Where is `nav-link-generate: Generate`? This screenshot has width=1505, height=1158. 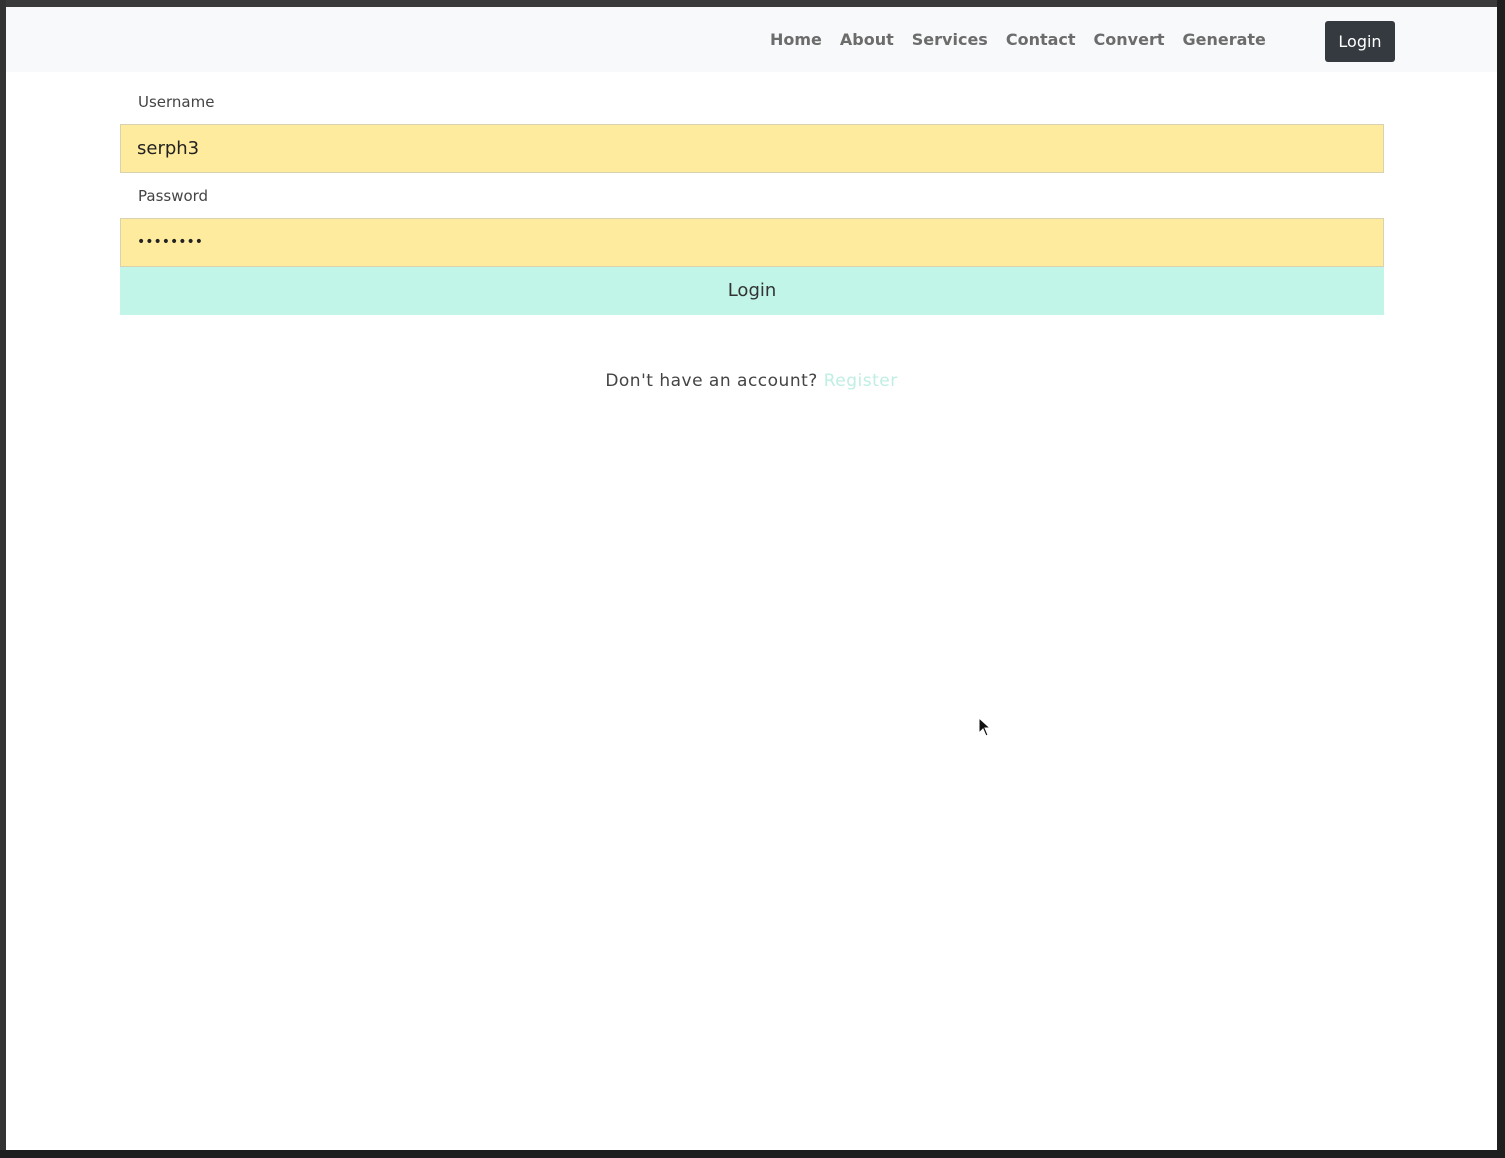
nav-link-generate: Generate is located at coordinates (1223, 39).